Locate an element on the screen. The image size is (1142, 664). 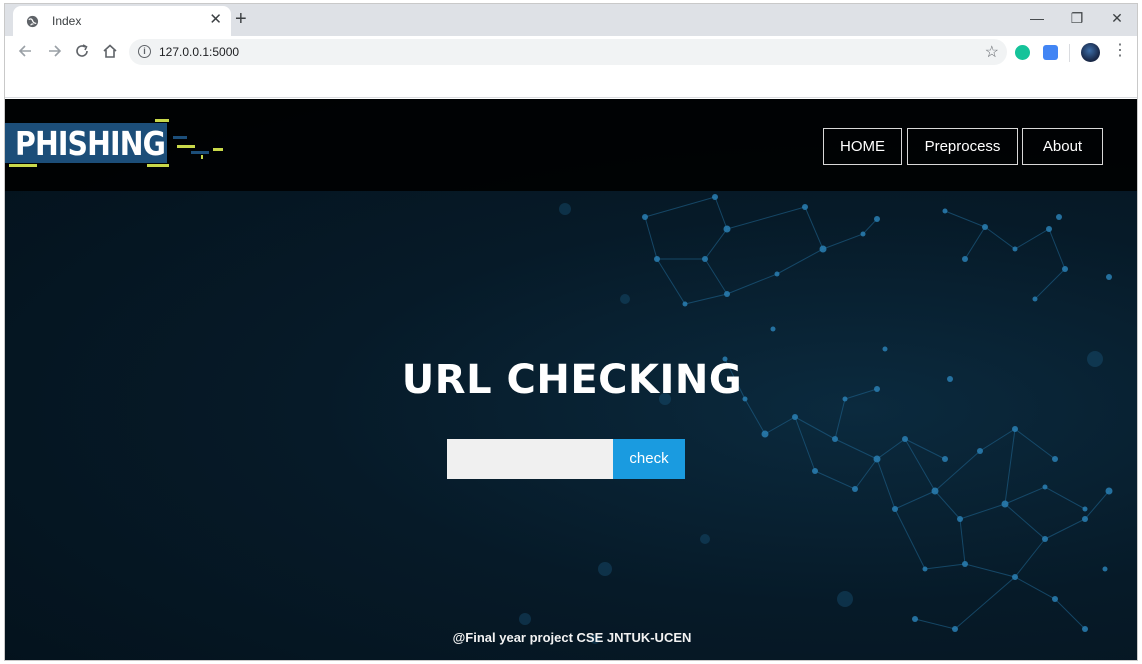
page-title: URL CHECKING is located at coordinates (572, 380).